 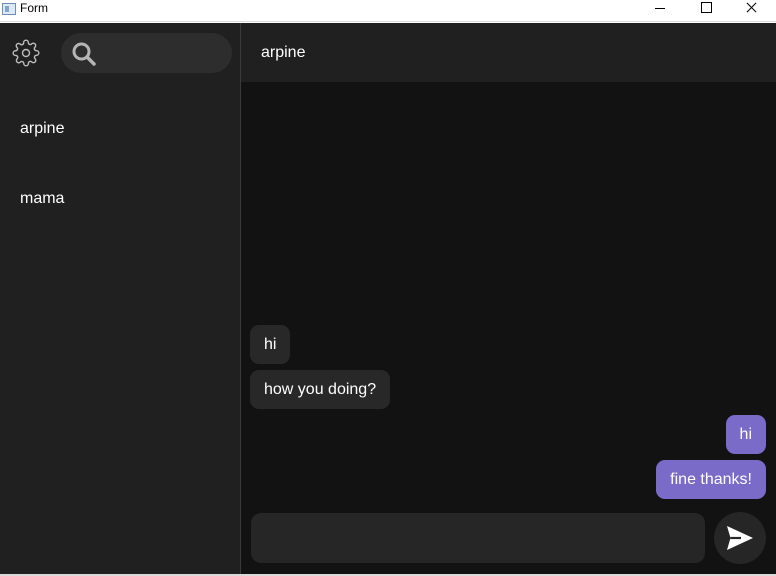 I want to click on message-input, so click(x=478, y=538).